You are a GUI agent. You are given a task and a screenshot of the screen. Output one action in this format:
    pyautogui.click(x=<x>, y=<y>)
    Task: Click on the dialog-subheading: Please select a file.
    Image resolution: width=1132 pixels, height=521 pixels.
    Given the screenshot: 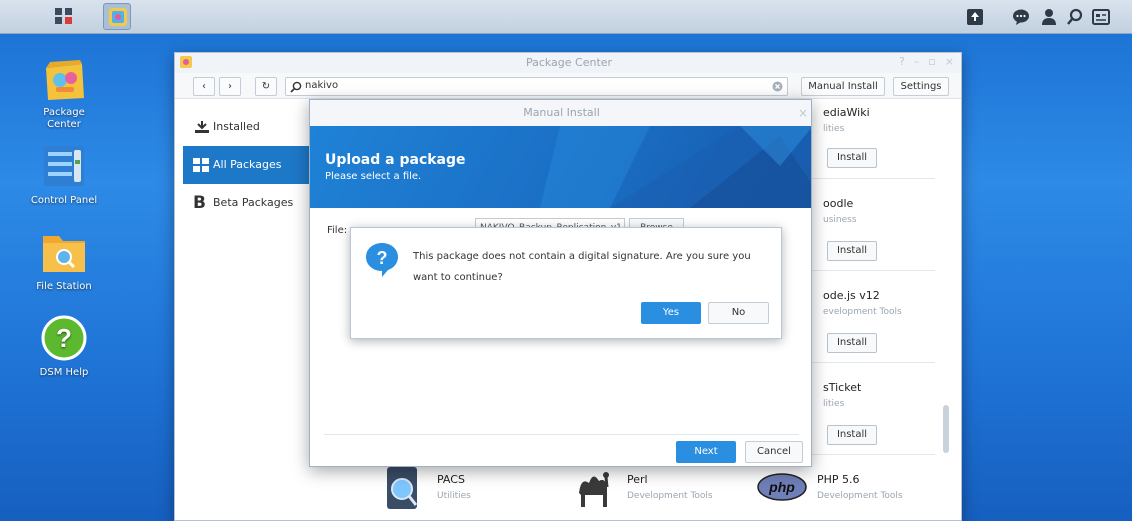 What is the action you would take?
    pyautogui.click(x=373, y=176)
    